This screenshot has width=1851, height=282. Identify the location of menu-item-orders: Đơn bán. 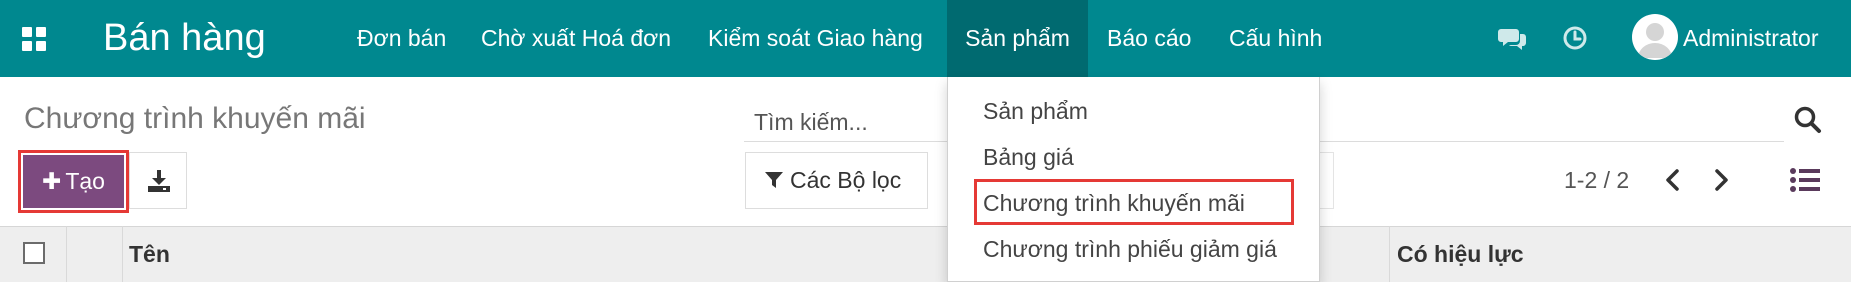
(401, 38).